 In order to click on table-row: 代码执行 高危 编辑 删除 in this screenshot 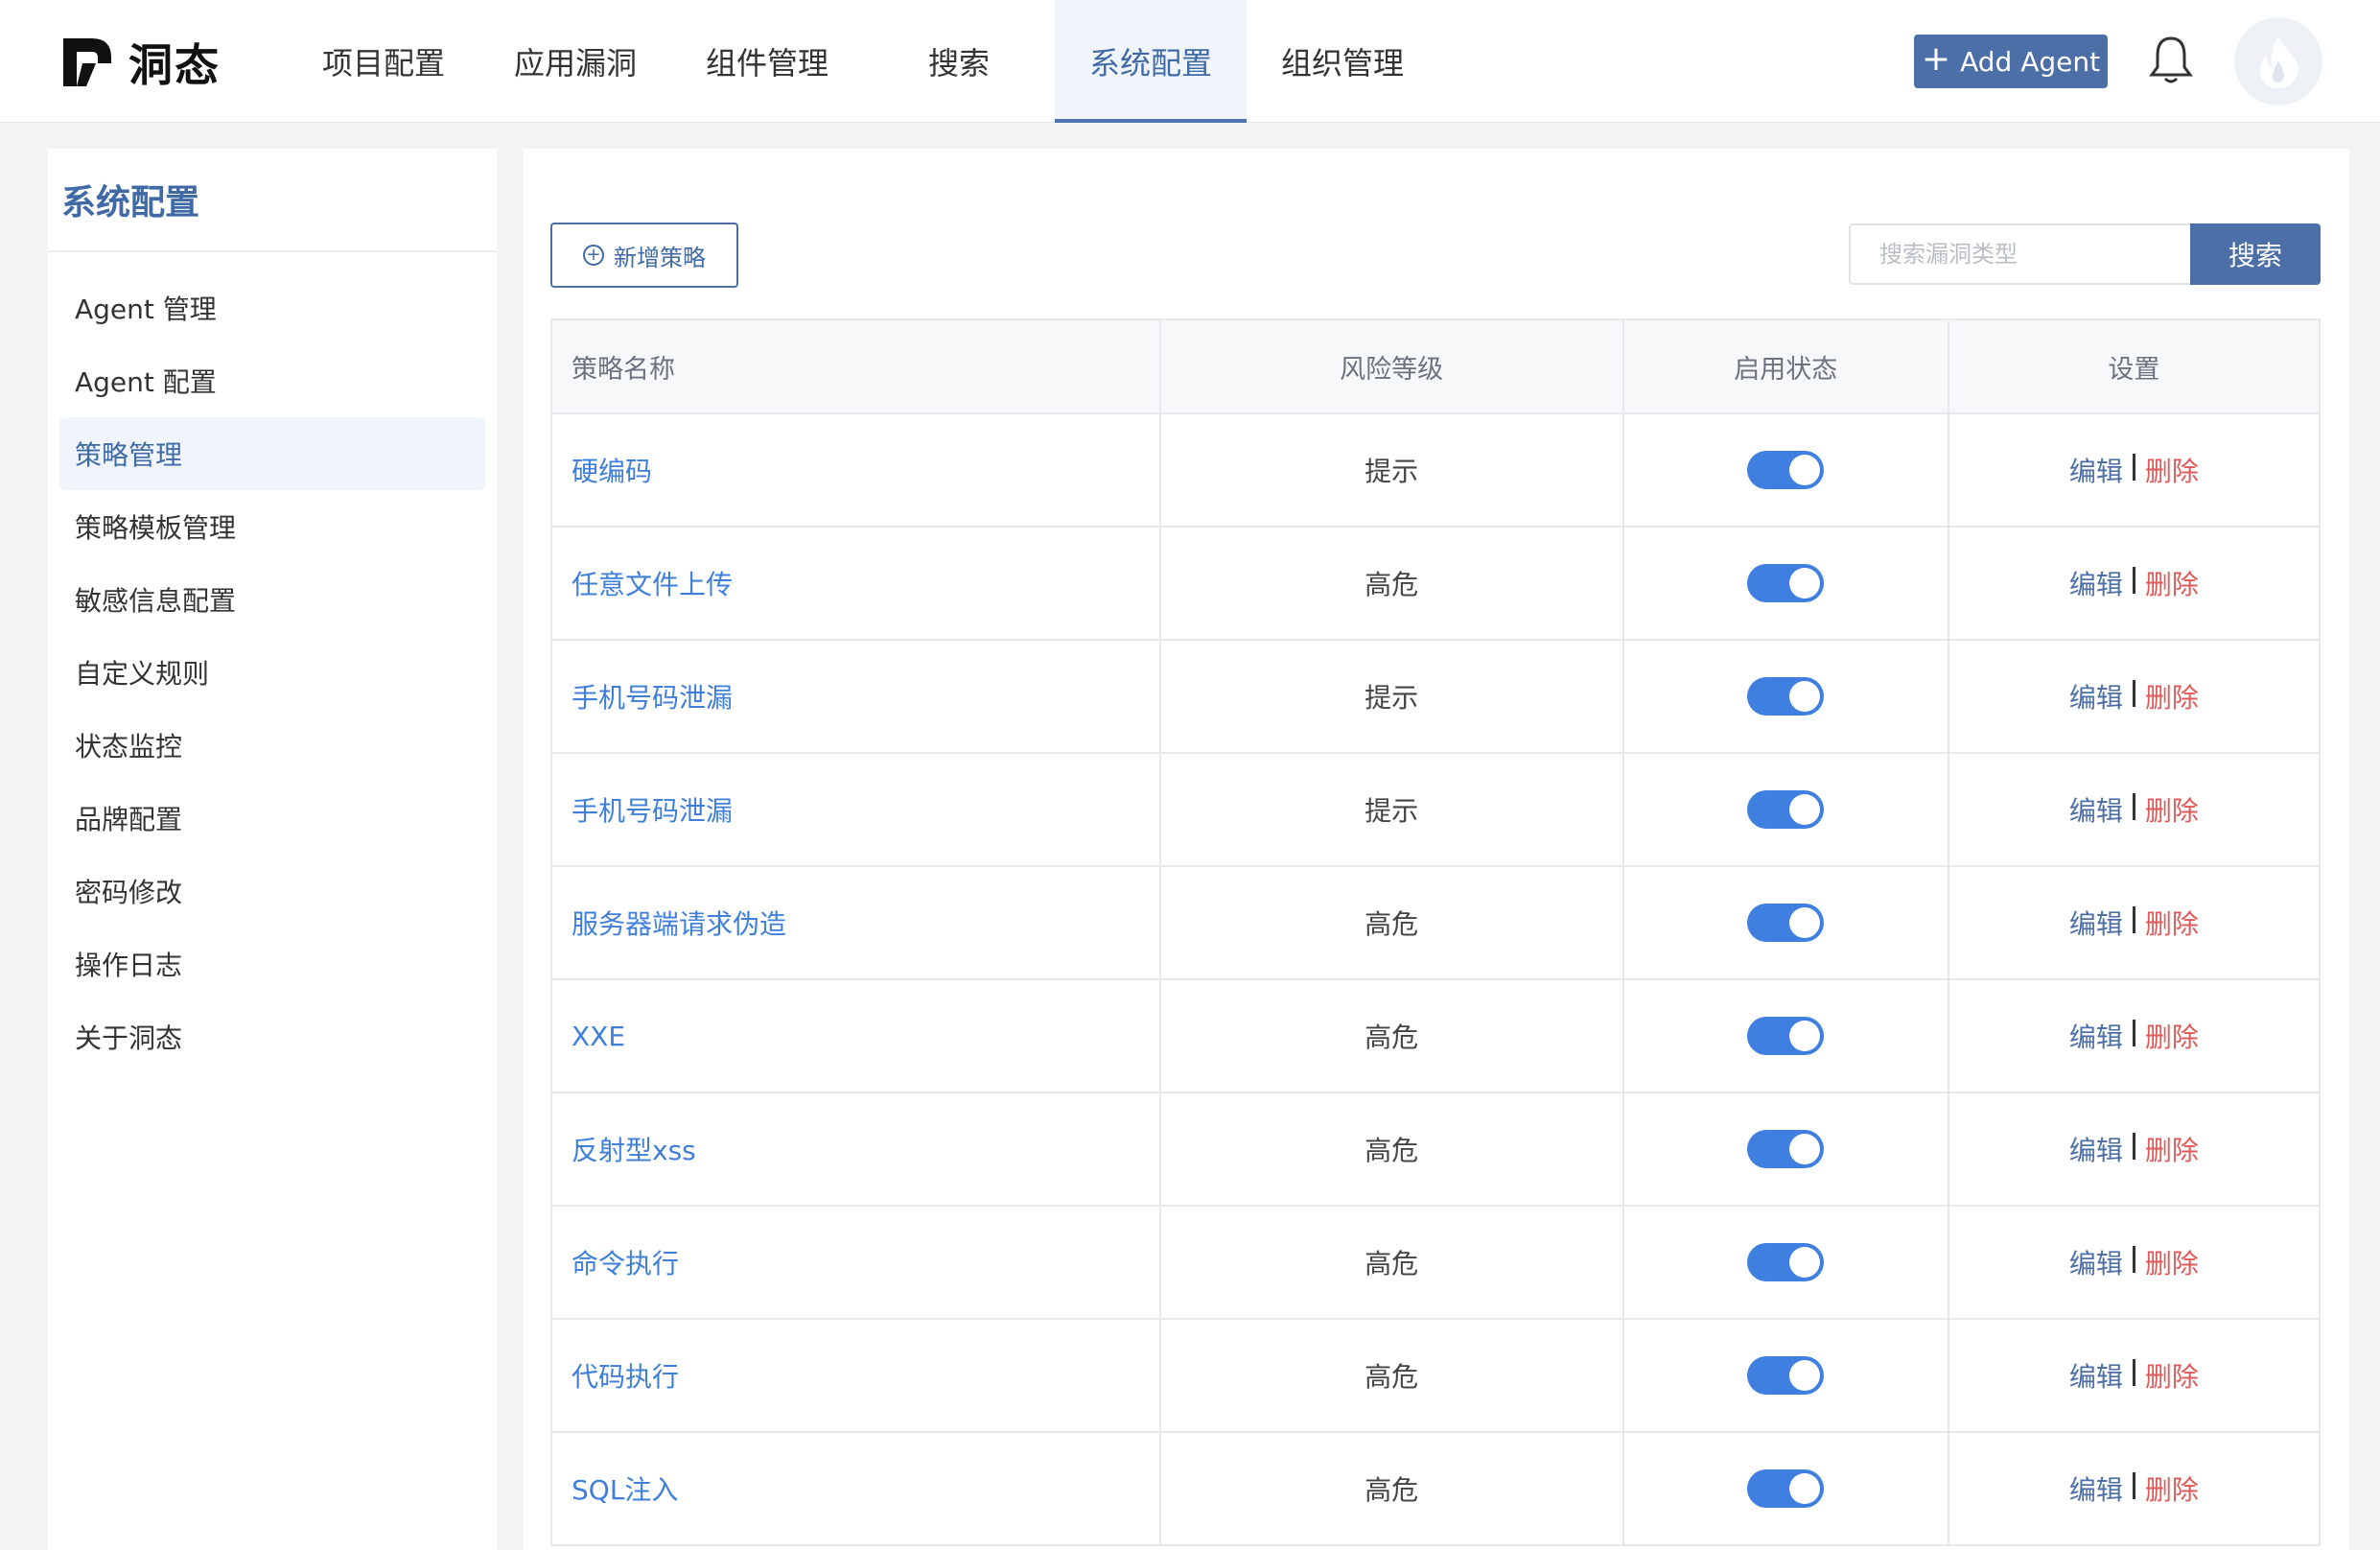, I will do `click(1435, 1374)`.